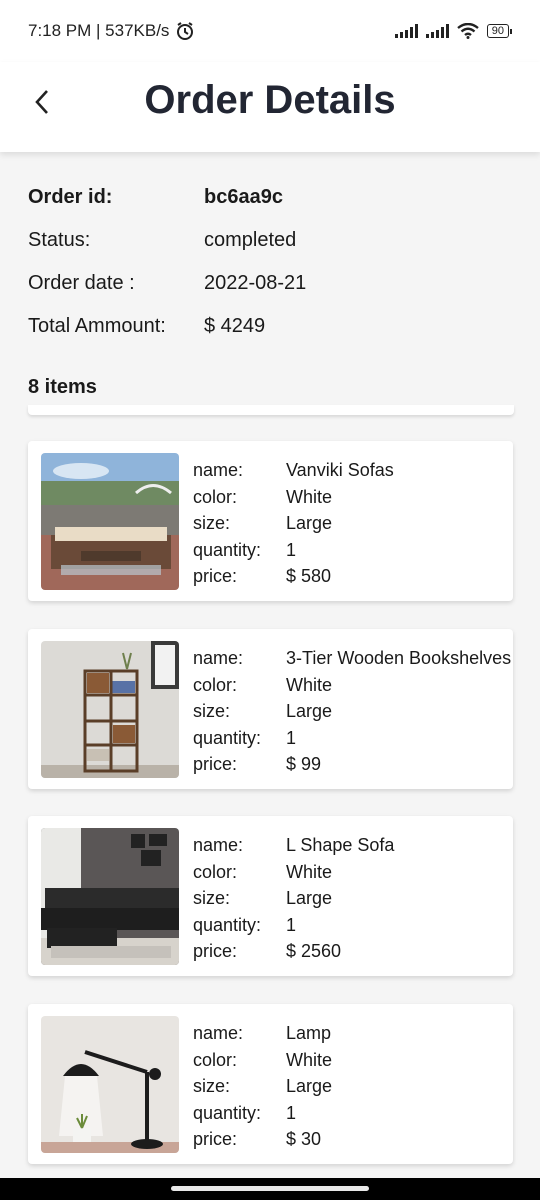 This screenshot has width=540, height=1200. Describe the element at coordinates (70, 197) in the screenshot. I see `order-id-label: Order id:` at that location.